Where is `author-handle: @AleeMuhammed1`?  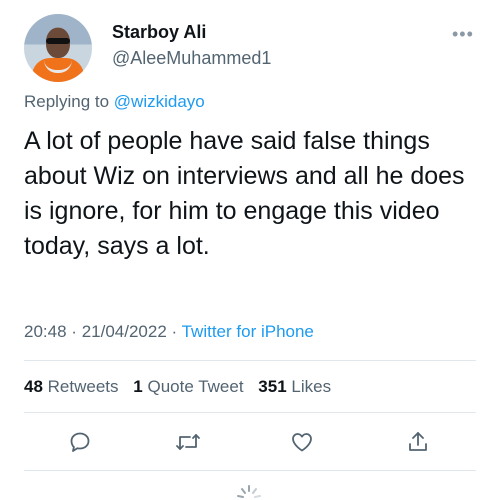
author-handle: @AleeMuhammed1 is located at coordinates (191, 58).